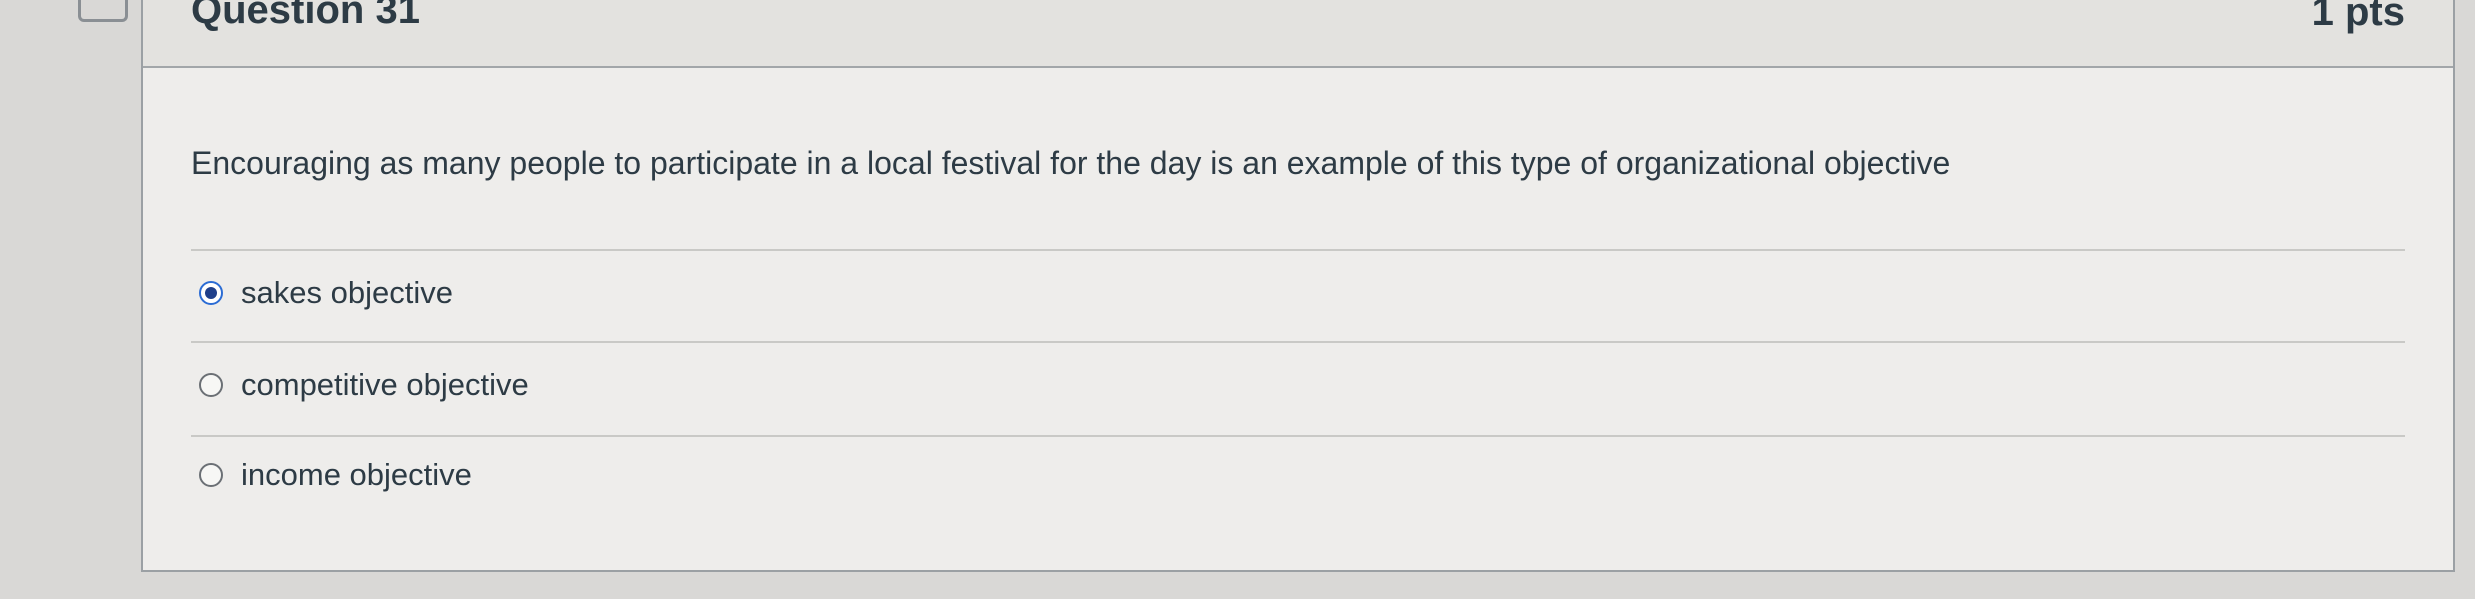 The height and width of the screenshot is (599, 2475). Describe the element at coordinates (211, 293) in the screenshot. I see `radio-selected-icon` at that location.